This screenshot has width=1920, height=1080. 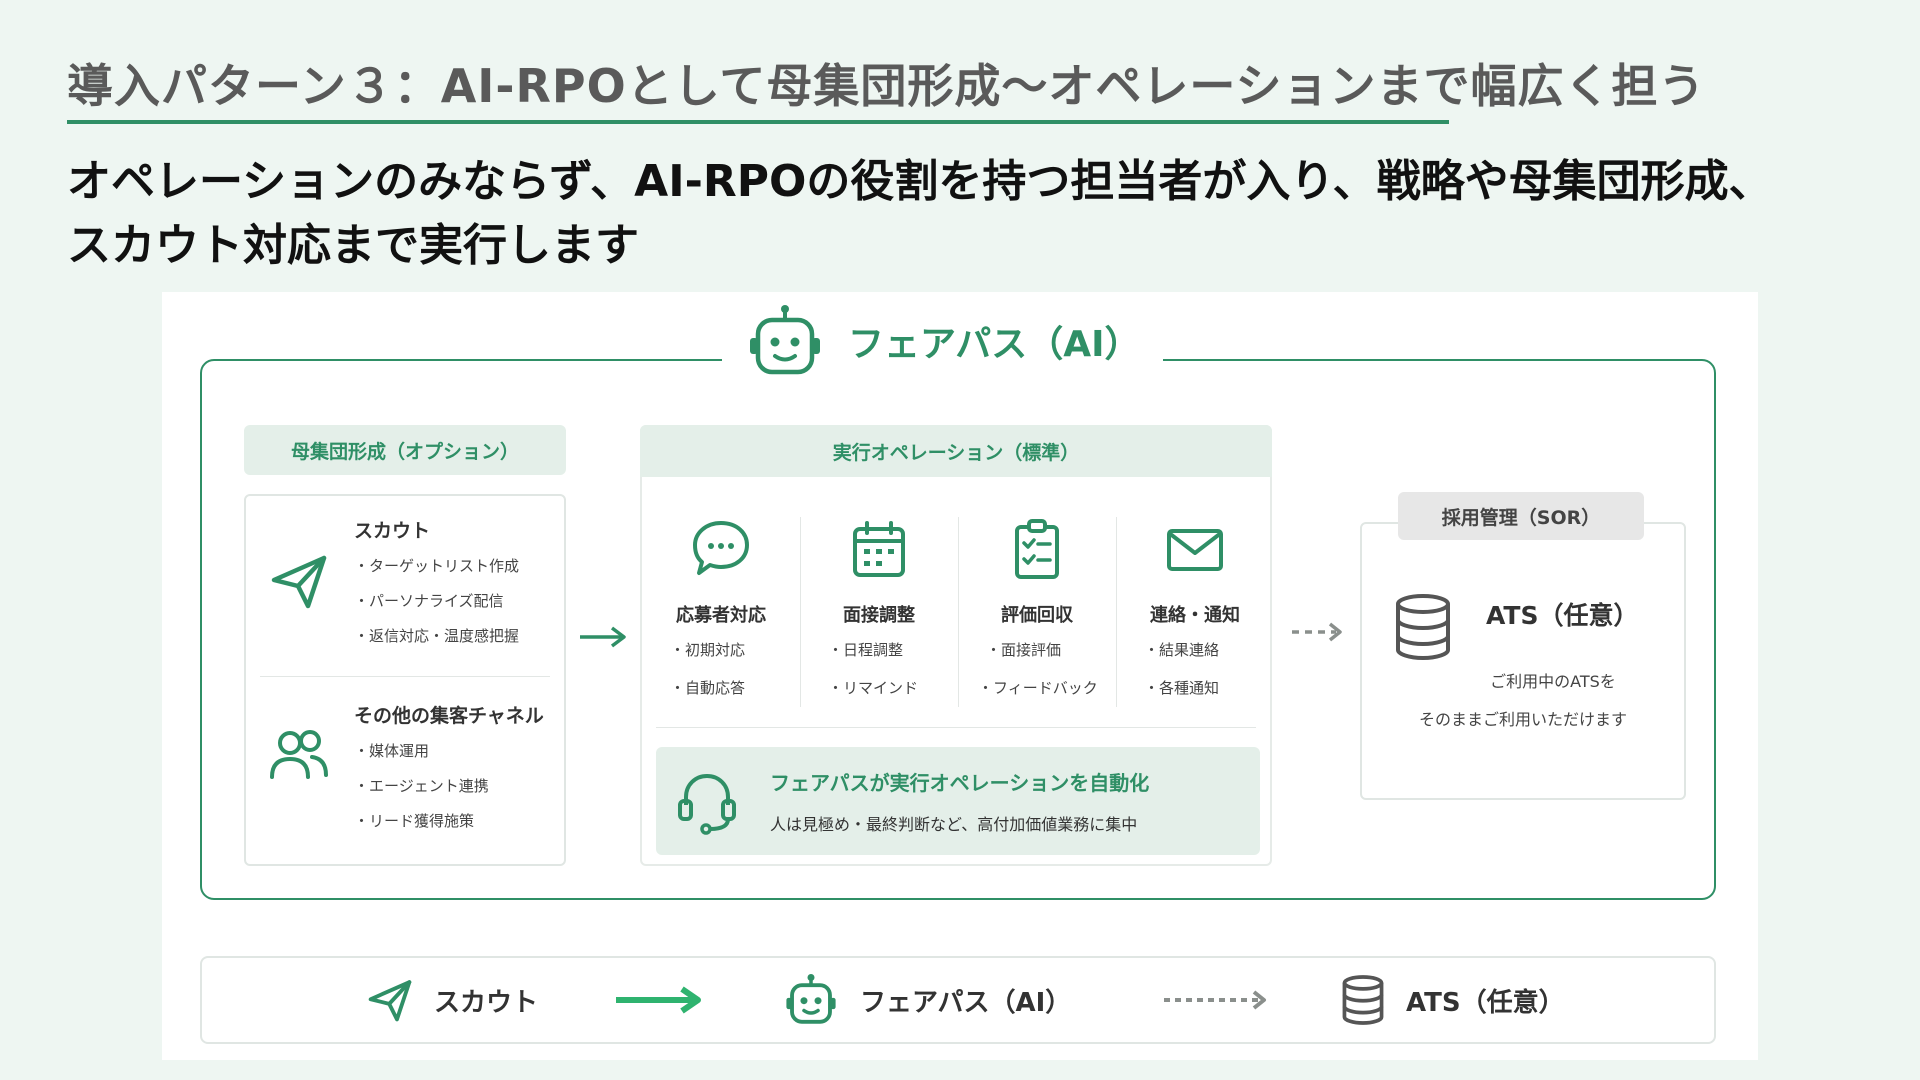 I want to click on exec-col-bullet: ・各種通知, so click(x=1182, y=688).